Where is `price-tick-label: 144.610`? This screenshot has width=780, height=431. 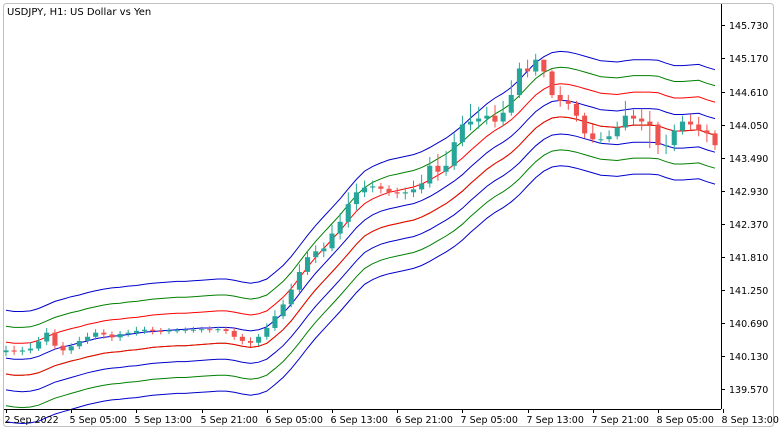 price-tick-label: 144.610 is located at coordinates (748, 93).